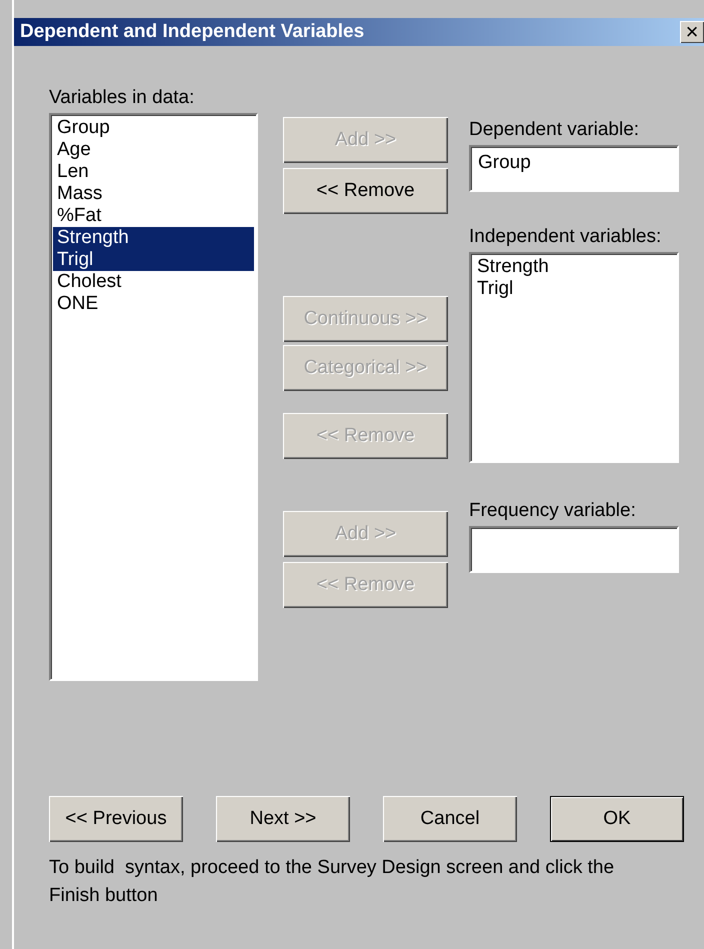 This screenshot has height=949, width=704. What do you see at coordinates (450, 819) in the screenshot?
I see `footer-button: Cancel` at bounding box center [450, 819].